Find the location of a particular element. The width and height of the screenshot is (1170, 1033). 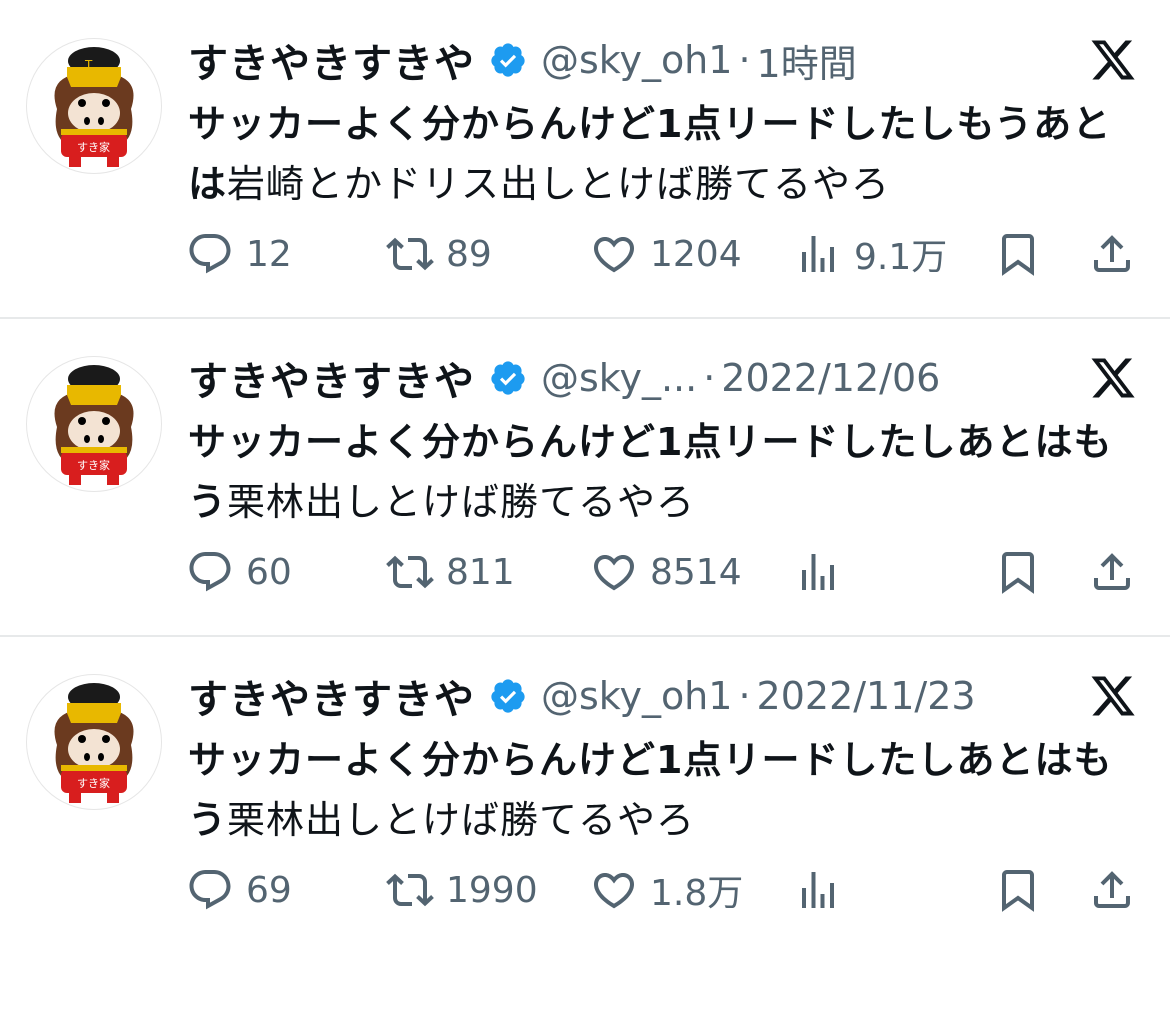

retweet-count: 811 is located at coordinates (480, 572).